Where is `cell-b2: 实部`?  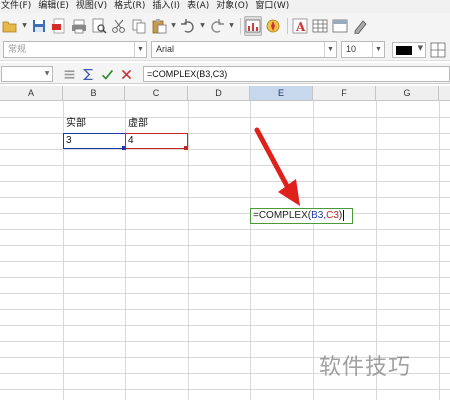
cell-b2: 实部 is located at coordinates (94, 125).